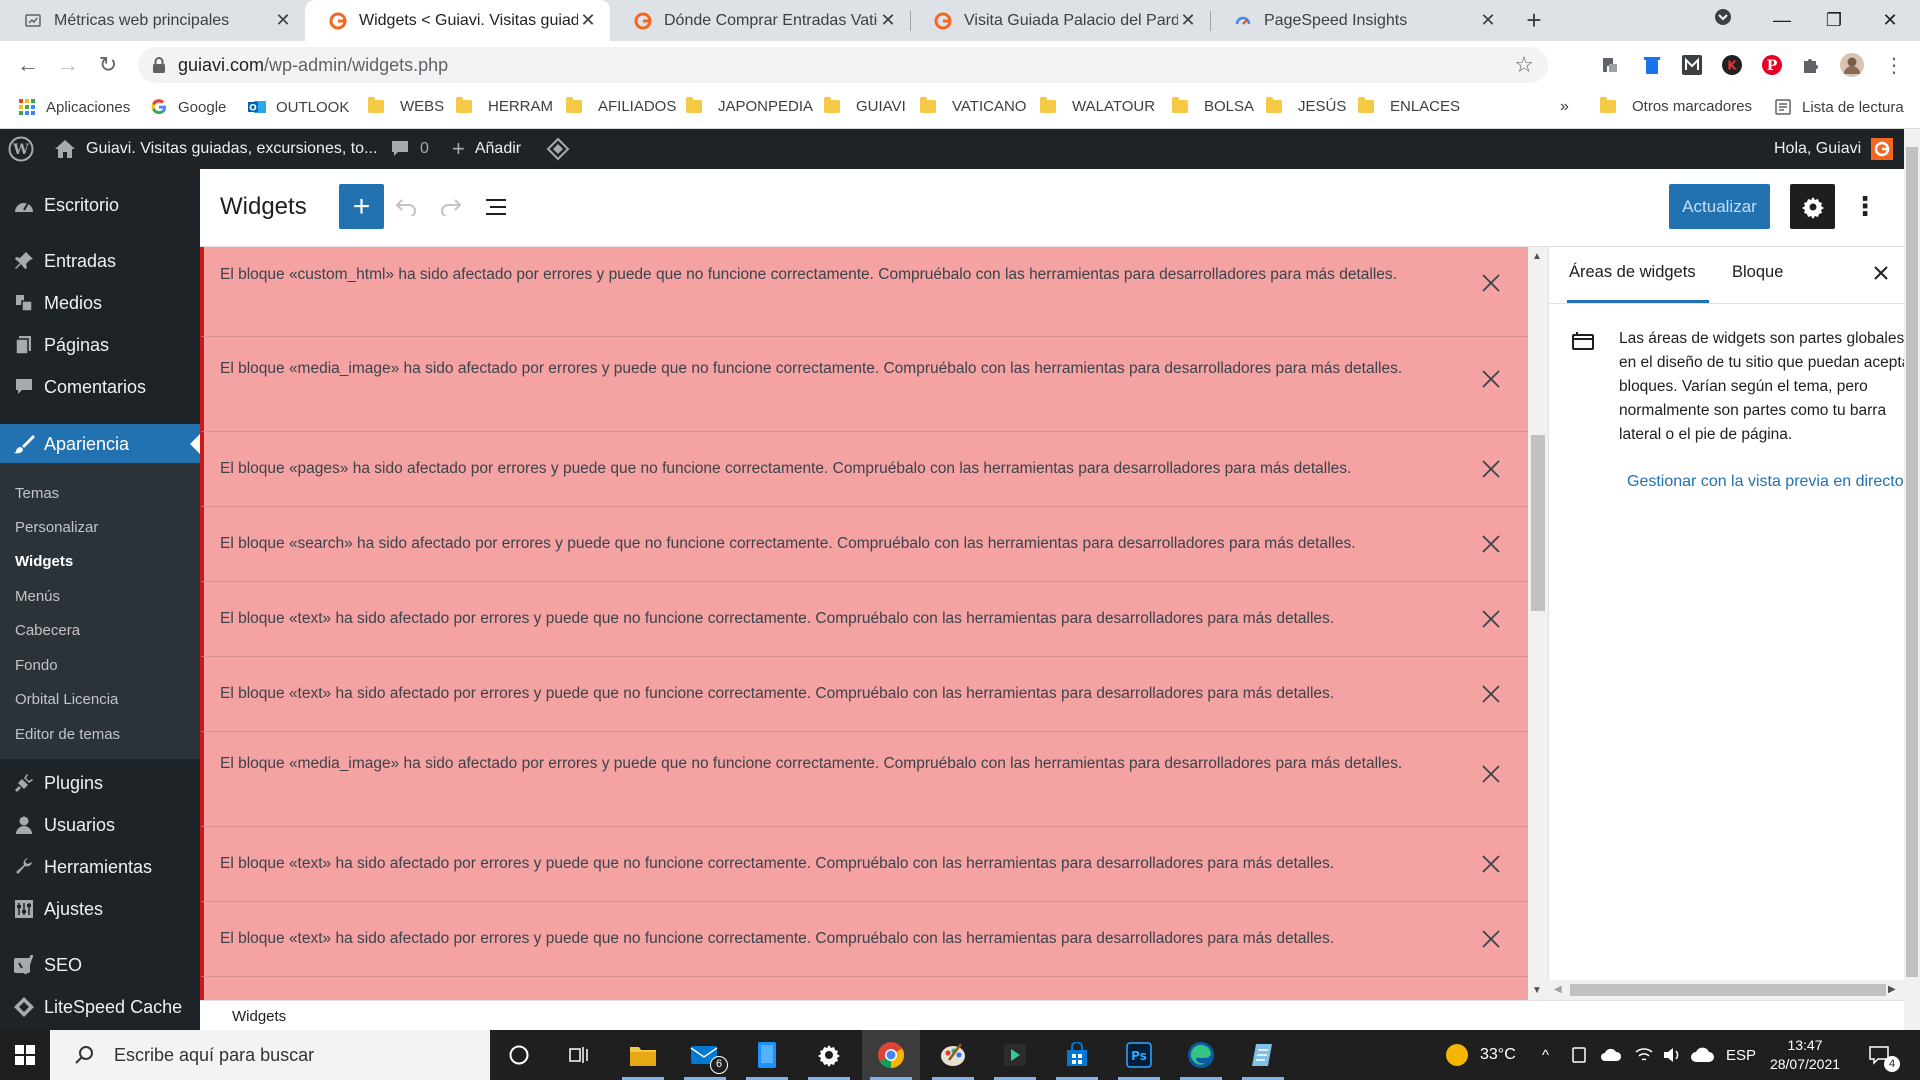 The width and height of the screenshot is (1920, 1080). What do you see at coordinates (100, 444) in the screenshot?
I see `sidebar-item-apariencia: Apariencia` at bounding box center [100, 444].